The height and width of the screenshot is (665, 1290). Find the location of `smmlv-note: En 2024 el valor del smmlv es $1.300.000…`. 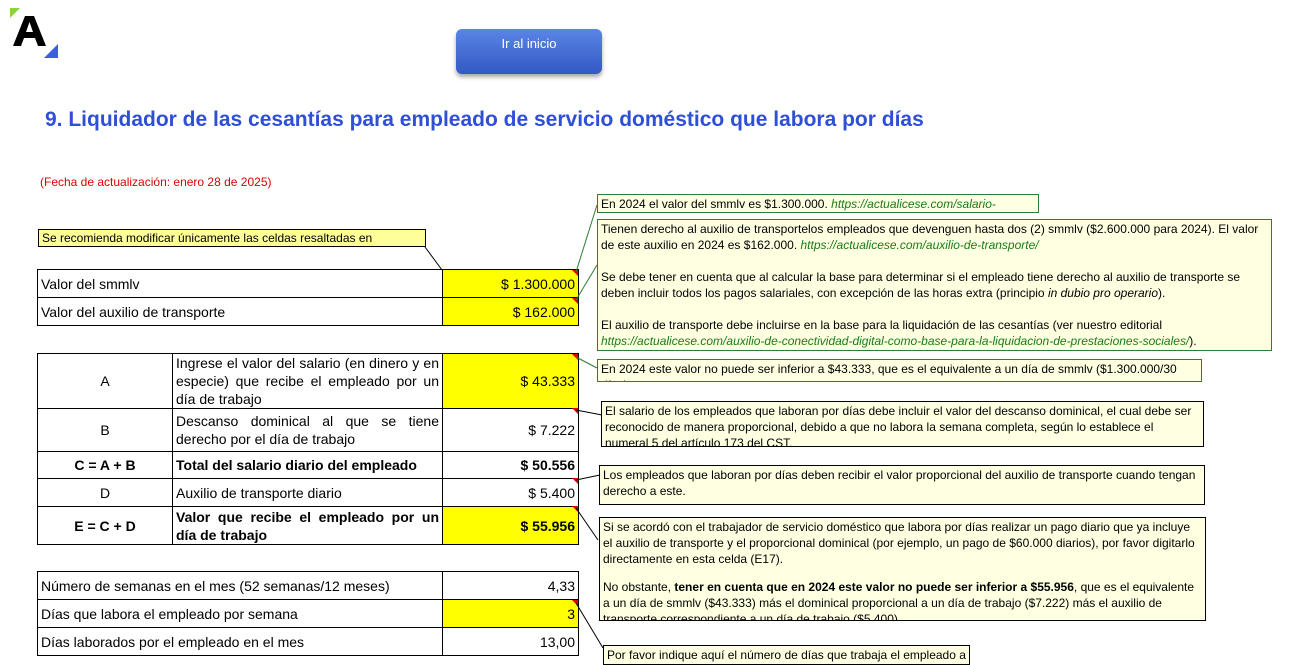

smmlv-note: En 2024 el valor del smmlv es $1.300.000… is located at coordinates (818, 203).